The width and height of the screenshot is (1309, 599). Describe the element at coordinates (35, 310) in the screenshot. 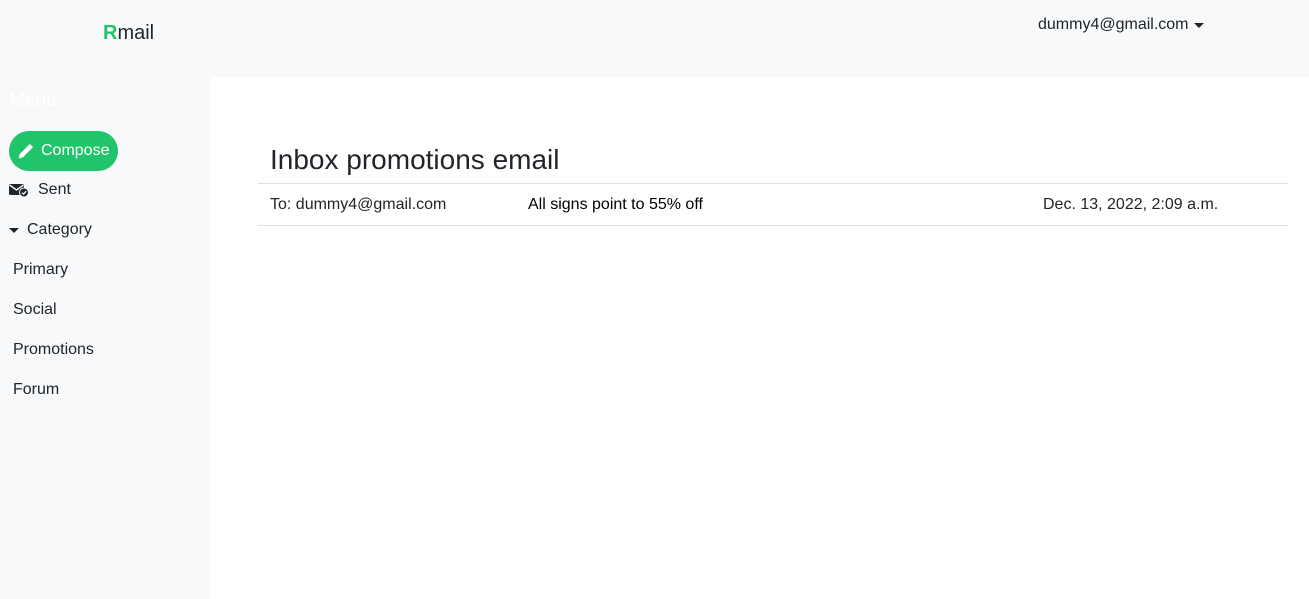

I see `sidebar-item-social: Social` at that location.